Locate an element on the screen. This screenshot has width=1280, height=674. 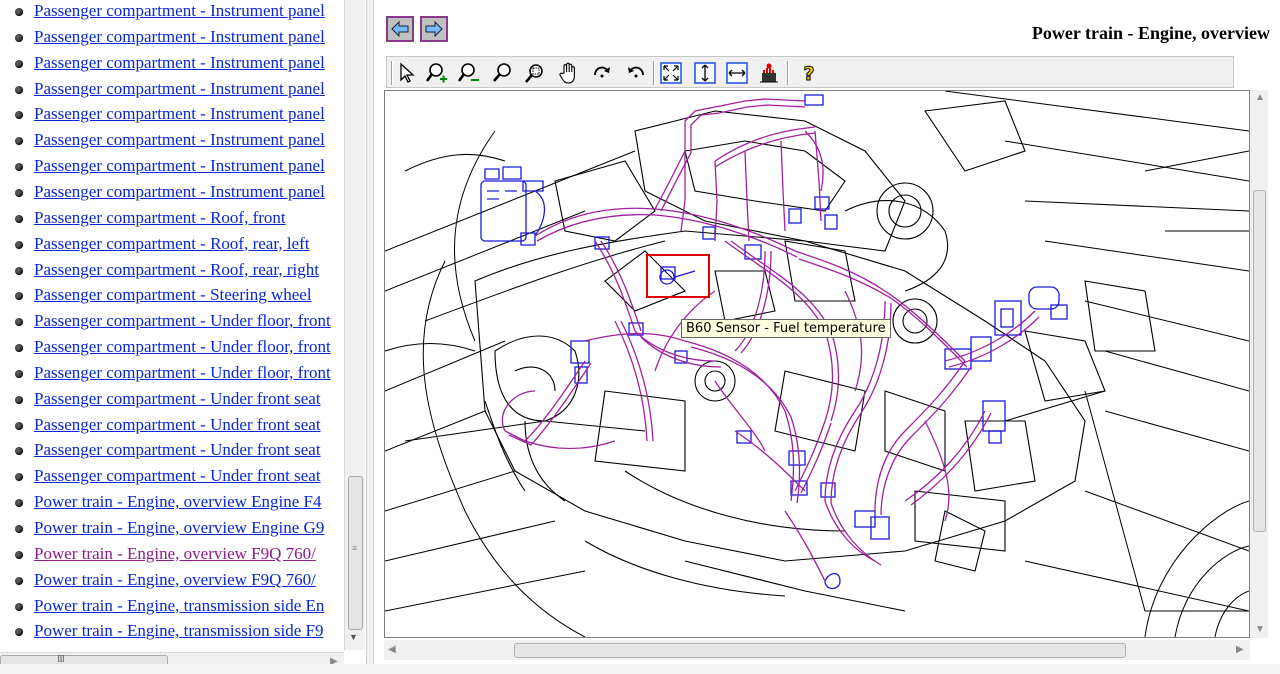
zoom-out-button is located at coordinates (469, 73).